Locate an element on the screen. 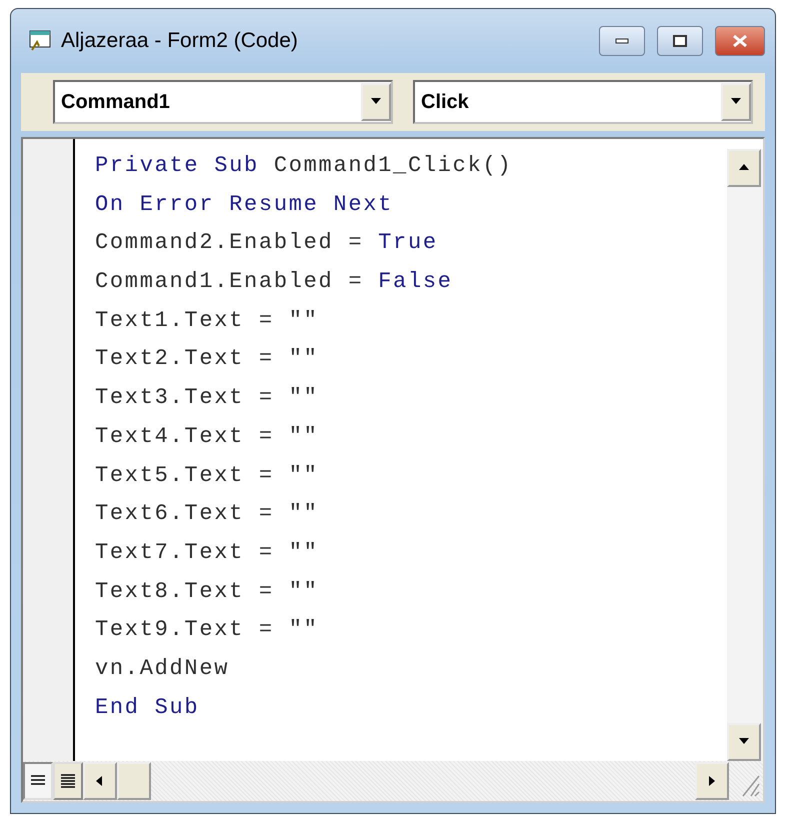 Image resolution: width=786 pixels, height=825 pixels. vertical-scrollbar is located at coordinates (745, 455).